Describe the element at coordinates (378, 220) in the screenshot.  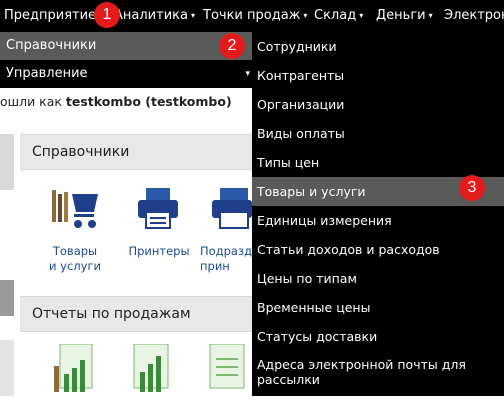
I see `menu-item-units: Единицы измерения` at that location.